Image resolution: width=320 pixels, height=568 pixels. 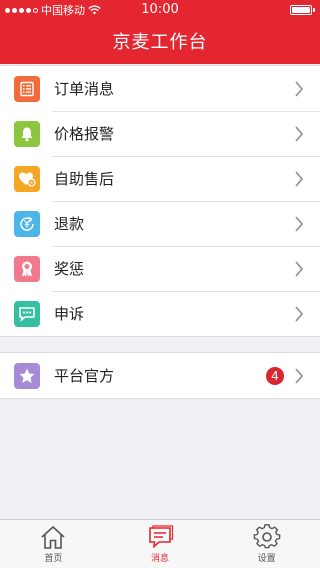 I want to click on menu-item-label: 申诉, so click(x=69, y=314).